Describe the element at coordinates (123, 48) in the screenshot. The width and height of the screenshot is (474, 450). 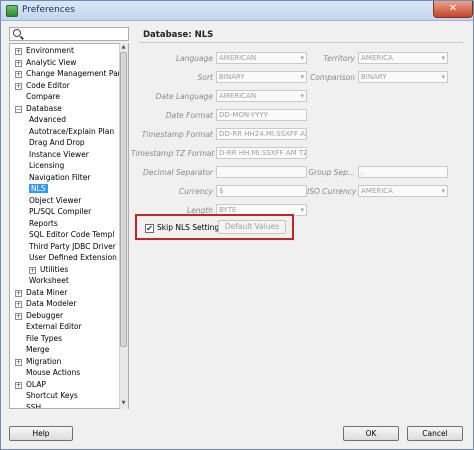
I see `scroll-up-icon: ▲` at that location.